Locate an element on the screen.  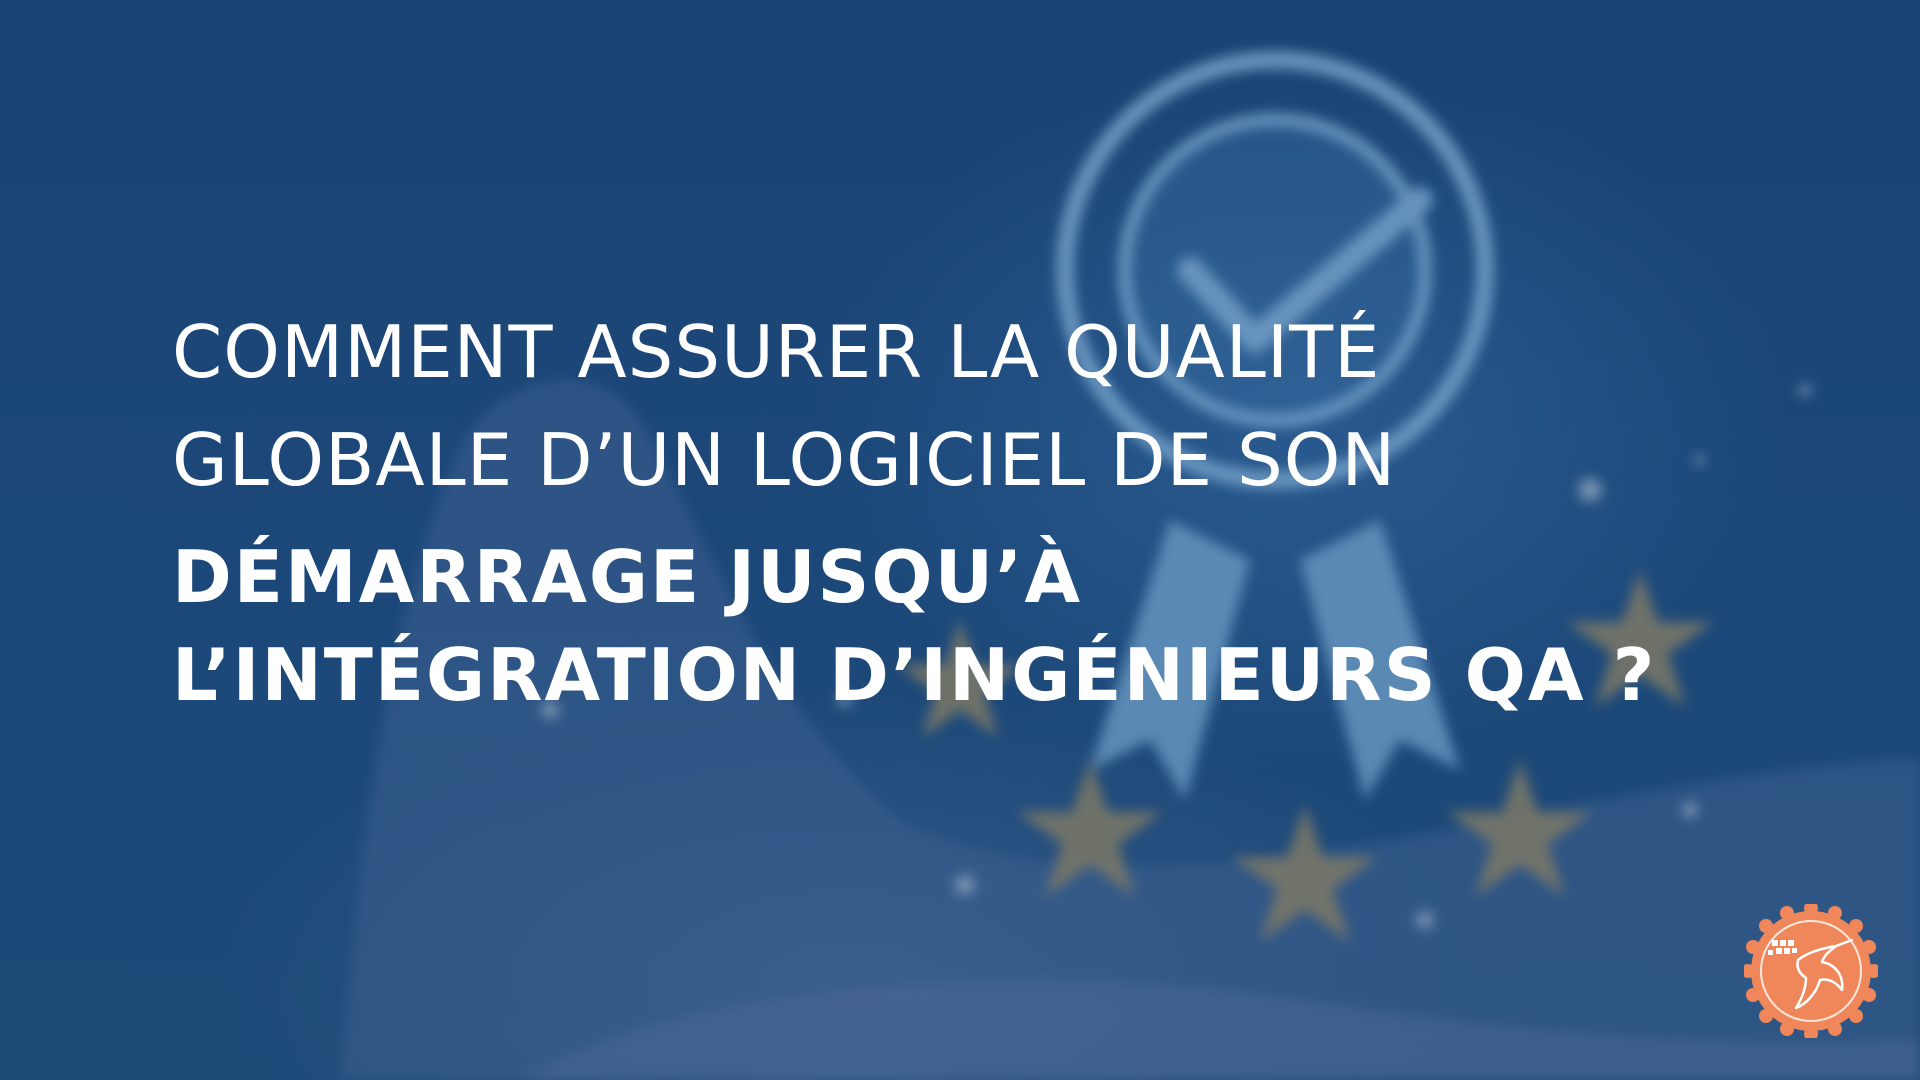
headline-line-1: COMMENT ASSURER LA QUALITÉ is located at coordinates (776, 352).